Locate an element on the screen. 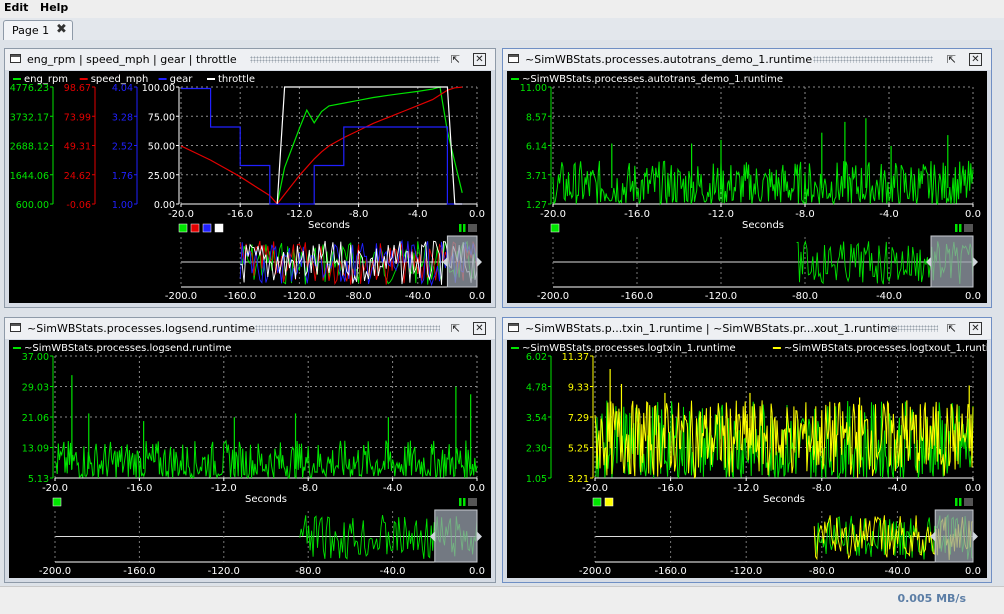 The width and height of the screenshot is (1004, 614). overview-tick-label: -80.0 is located at coordinates (822, 571).